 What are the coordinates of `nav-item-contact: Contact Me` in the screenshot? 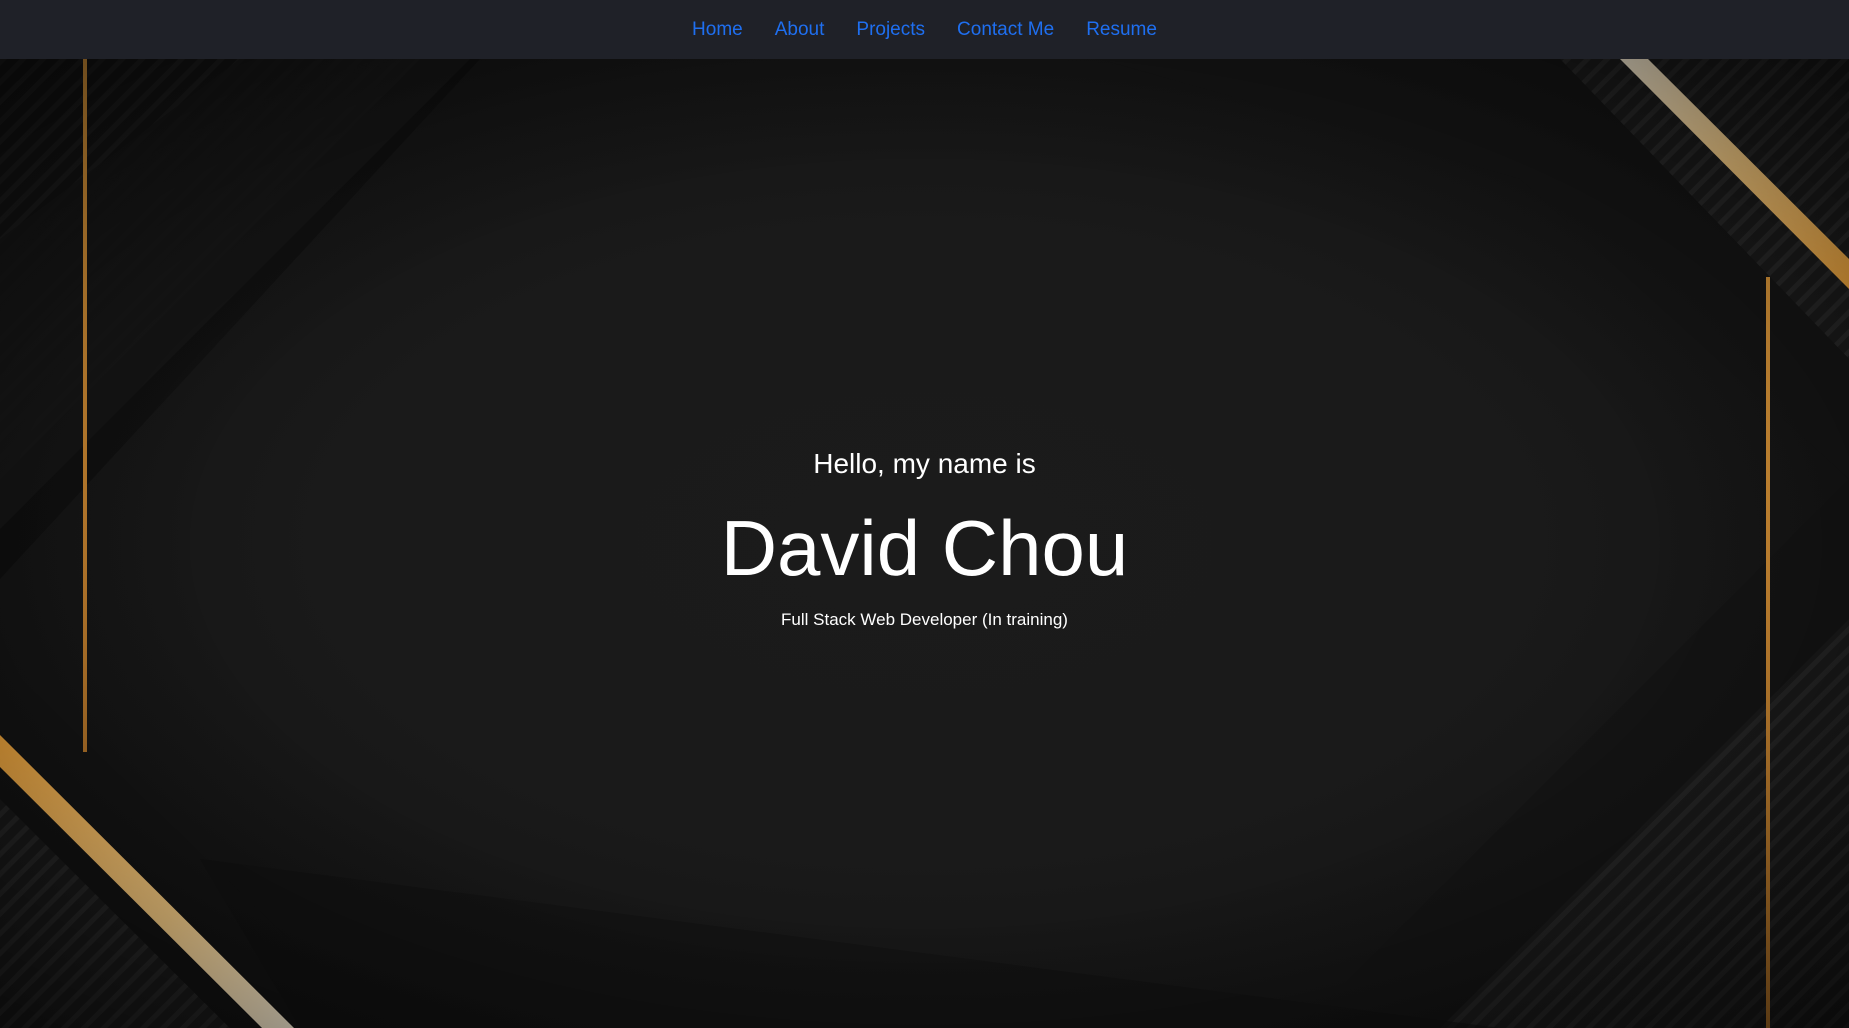 It's located at (1005, 29).